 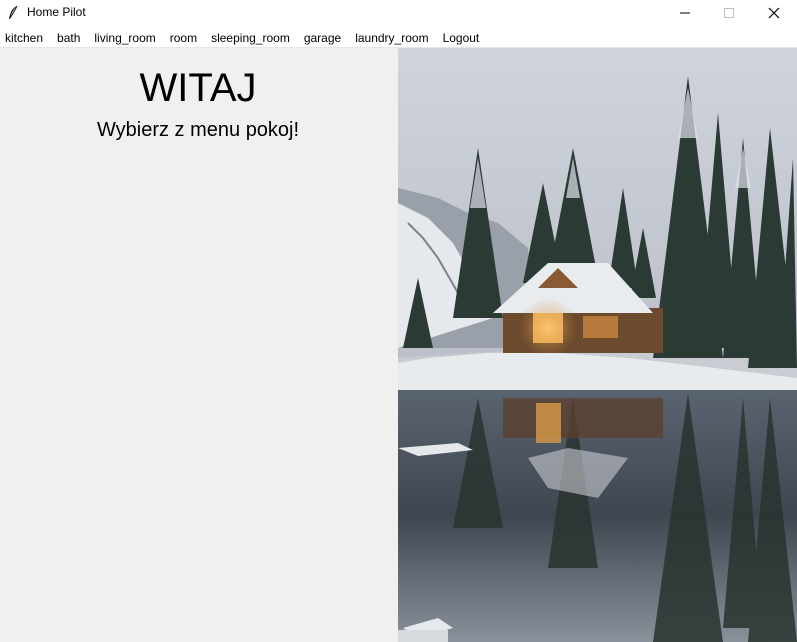 I want to click on maximize-icon, so click(x=729, y=13).